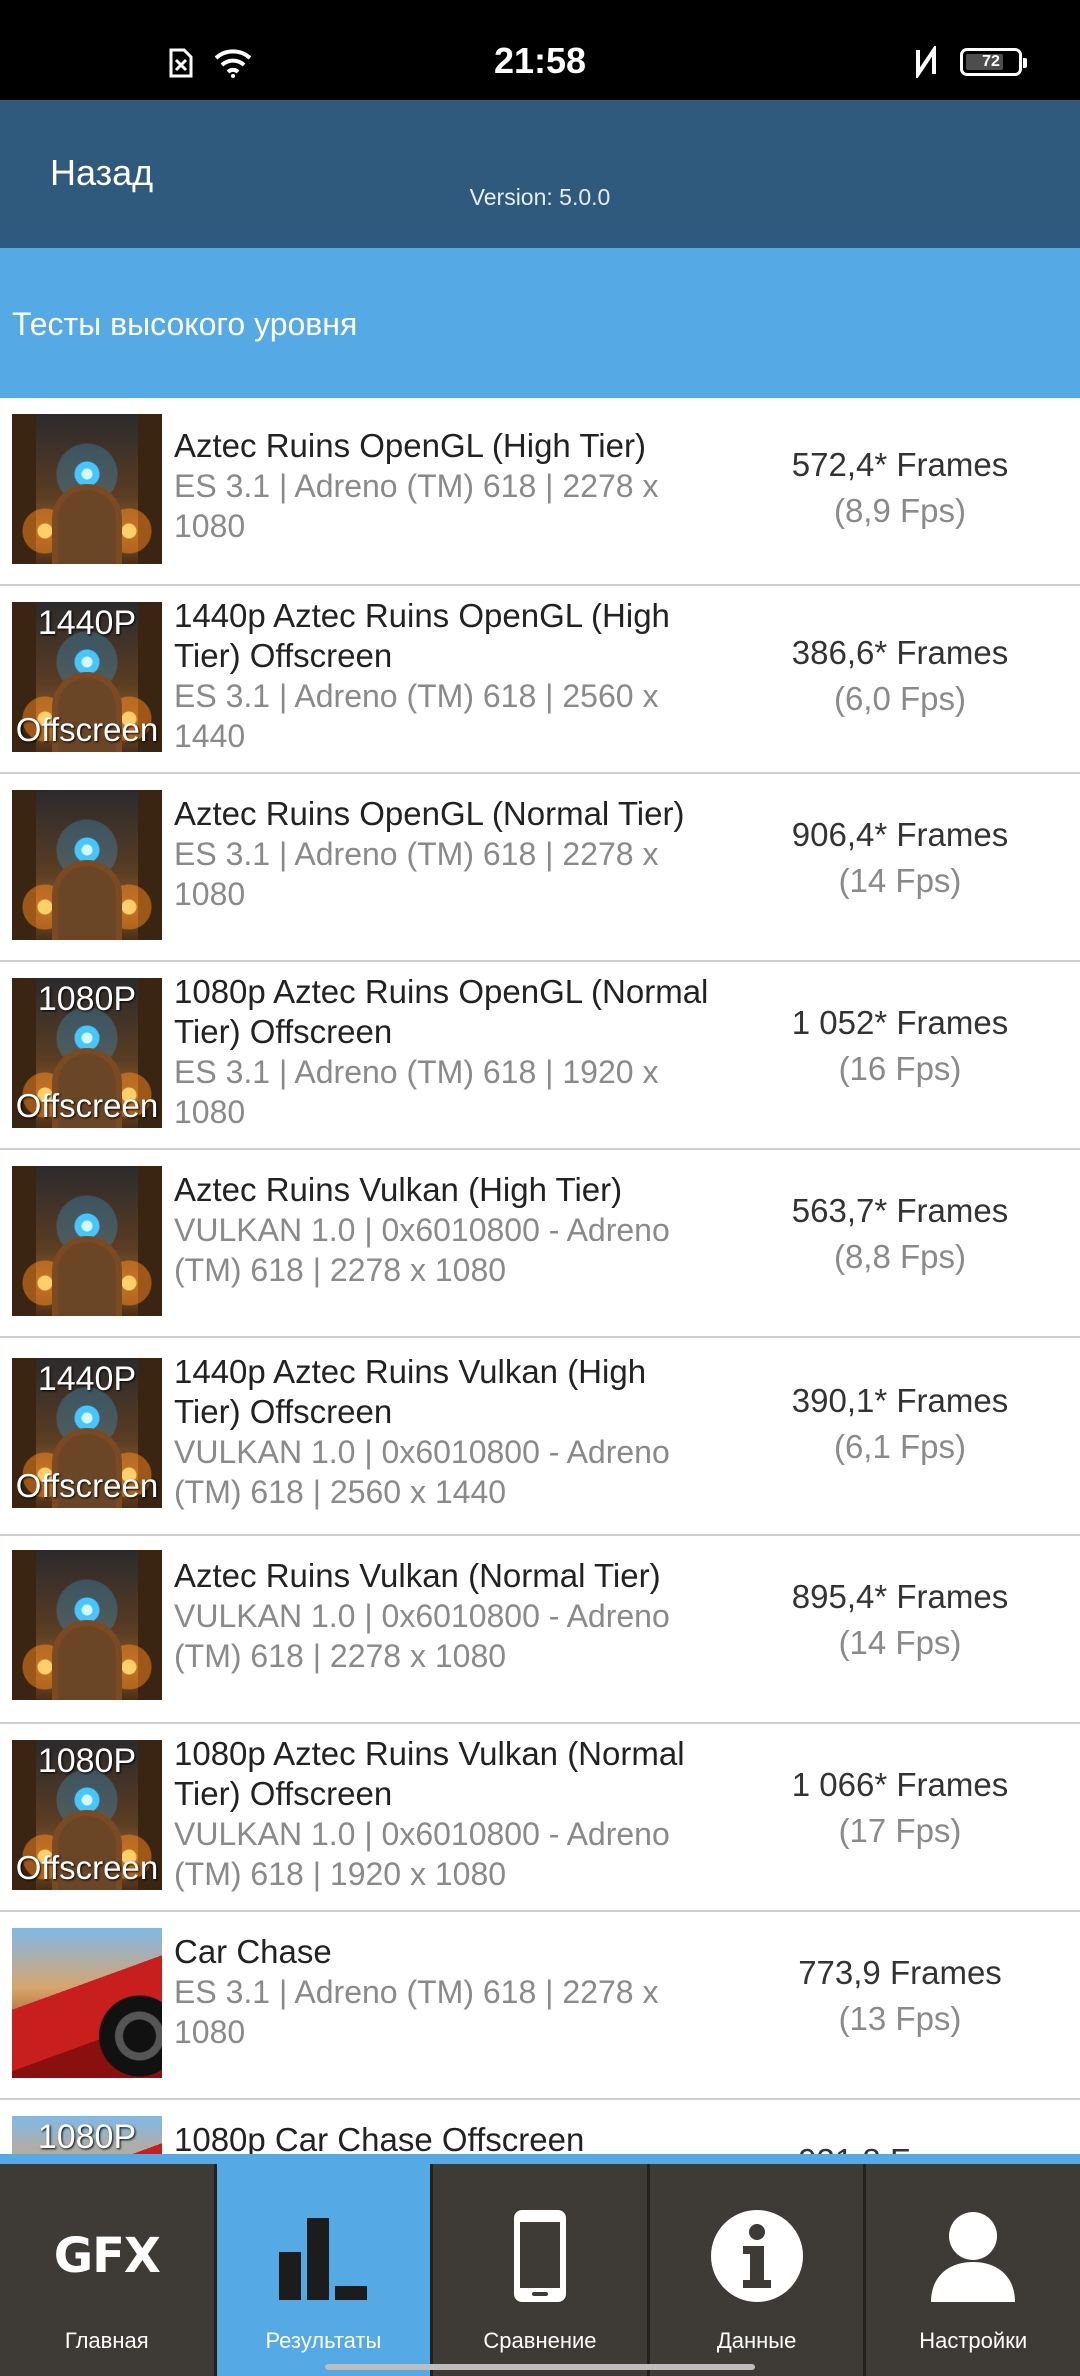  I want to click on tab-label: Данные, so click(756, 2340).